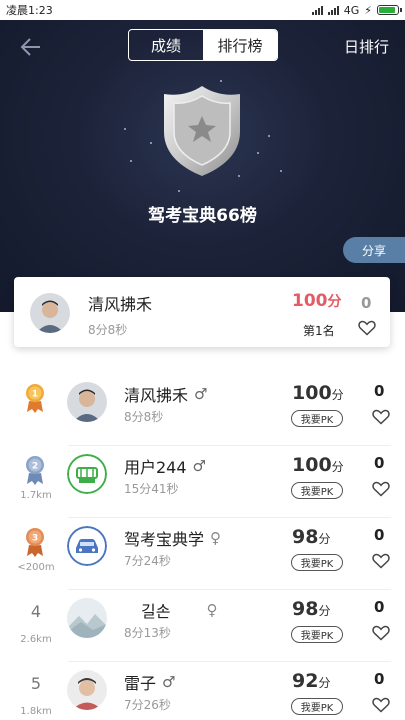 The height and width of the screenshot is (720, 405). What do you see at coordinates (36, 711) in the screenshot?
I see `distance: 1.8km` at bounding box center [36, 711].